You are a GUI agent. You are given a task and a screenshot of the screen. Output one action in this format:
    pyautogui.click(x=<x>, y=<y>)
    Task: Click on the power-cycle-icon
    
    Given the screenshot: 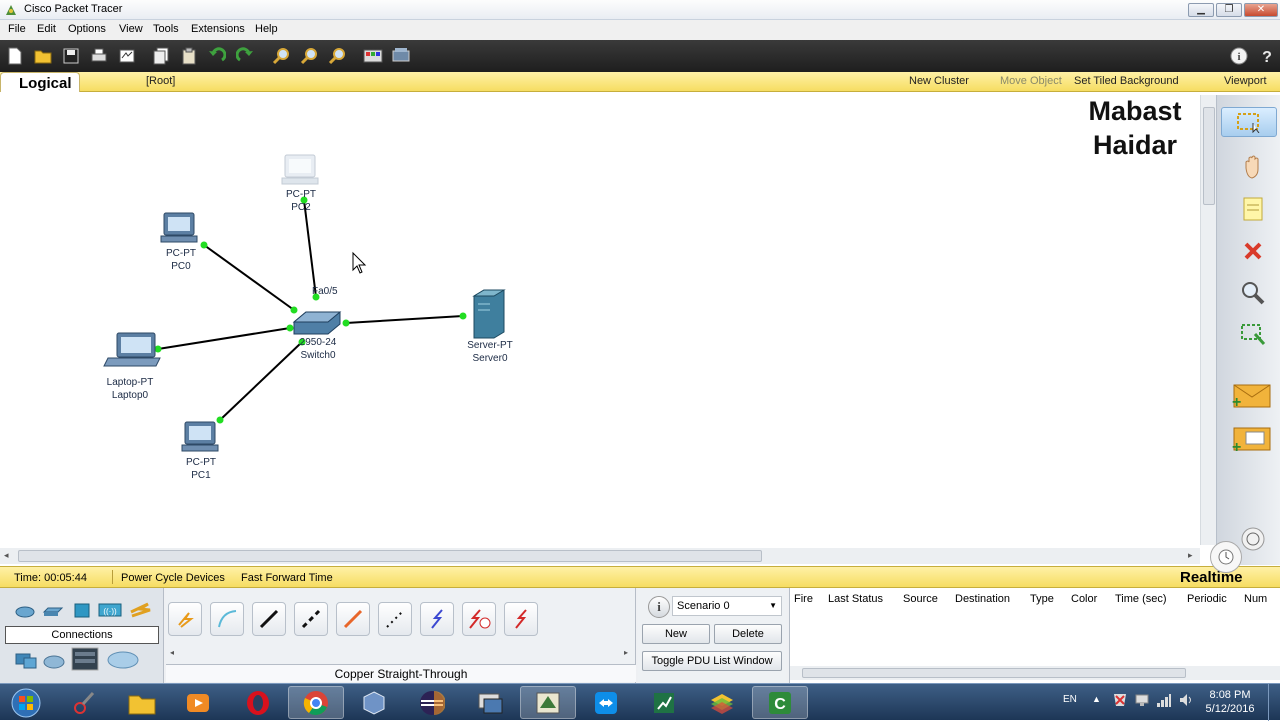 What is the action you would take?
    pyautogui.click(x=1253, y=539)
    